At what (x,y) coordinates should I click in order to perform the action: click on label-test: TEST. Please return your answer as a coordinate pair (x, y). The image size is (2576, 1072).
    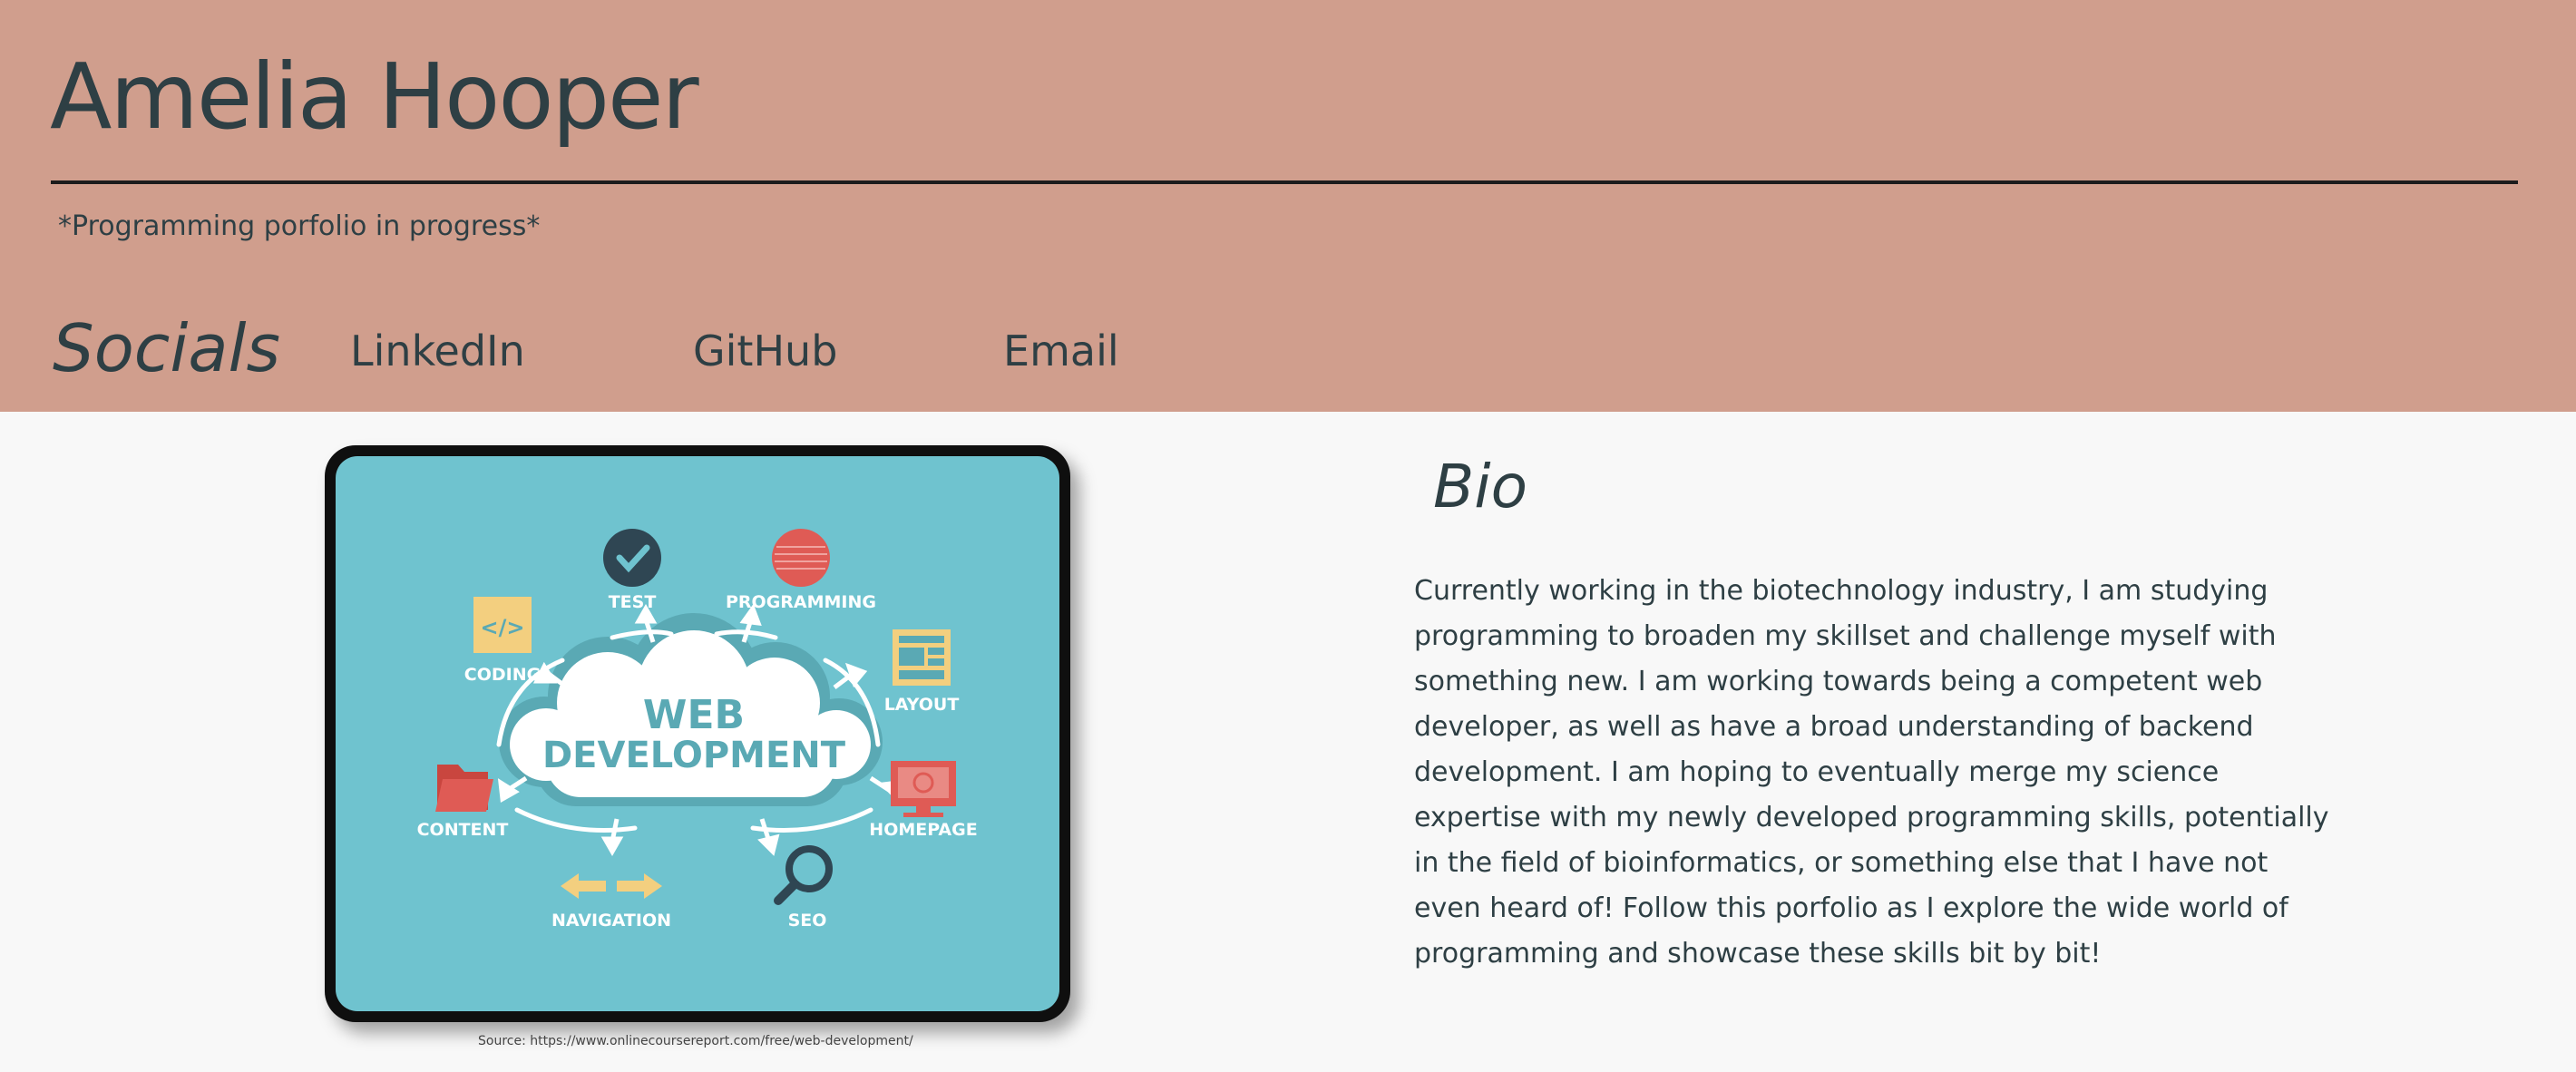
    Looking at the image, I should click on (633, 602).